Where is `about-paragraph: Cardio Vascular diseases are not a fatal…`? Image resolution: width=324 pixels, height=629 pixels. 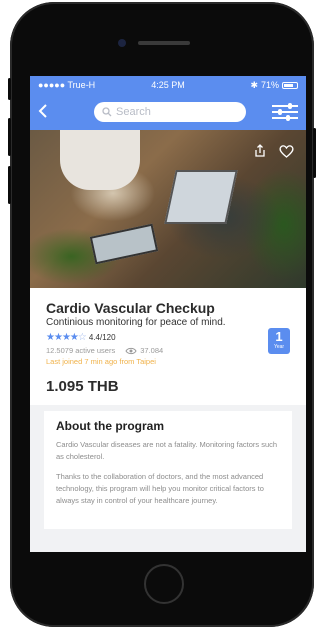
about-paragraph: Cardio Vascular diseases are not a fatal… is located at coordinates (167, 450).